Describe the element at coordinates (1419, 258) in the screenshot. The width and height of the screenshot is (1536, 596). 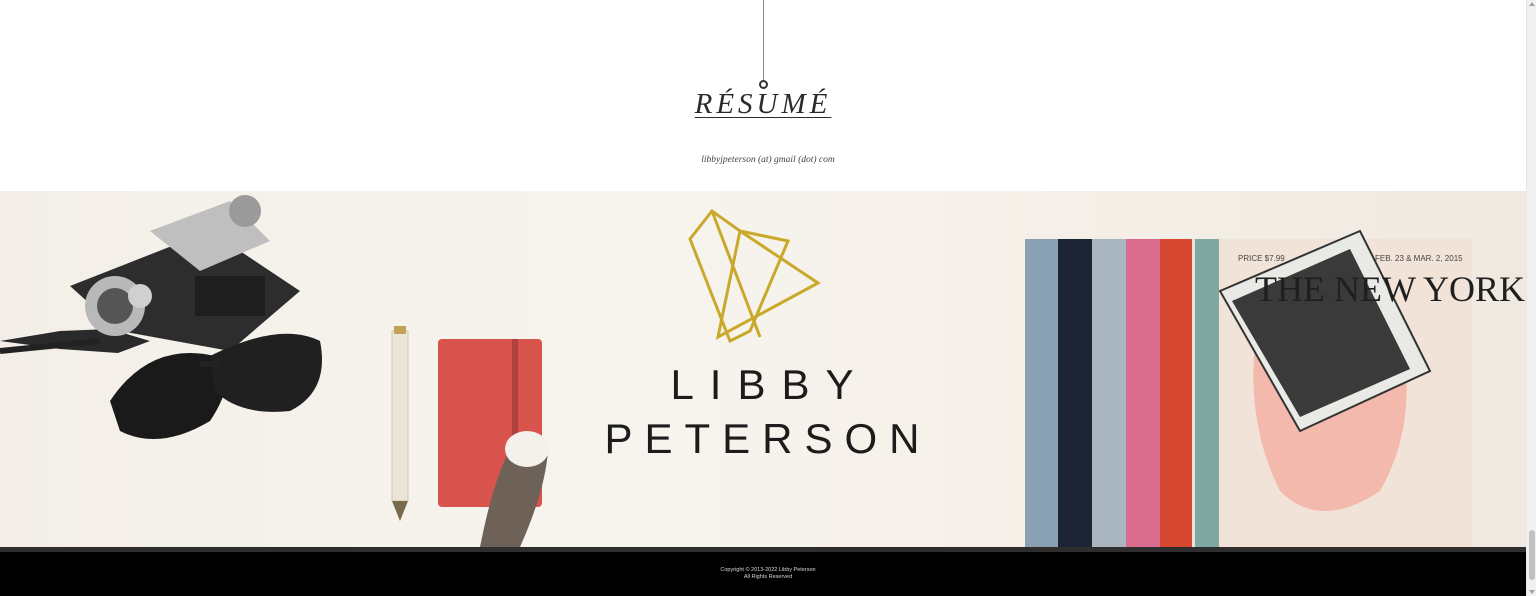
I see `magazine-date-text: FEB. 23 & MAR. 2, 2015` at that location.